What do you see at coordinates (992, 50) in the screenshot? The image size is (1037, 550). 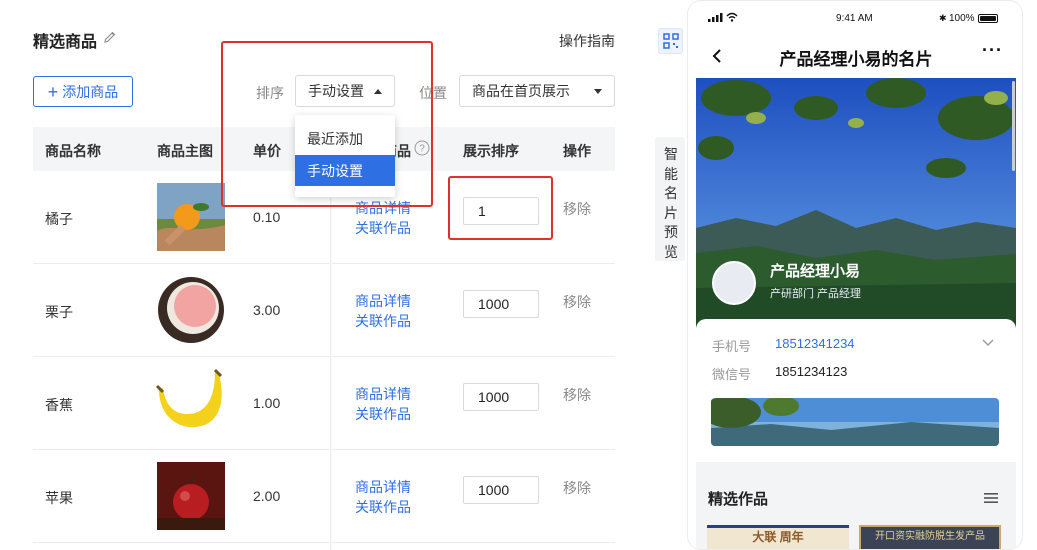 I see `more-icon: ···` at bounding box center [992, 50].